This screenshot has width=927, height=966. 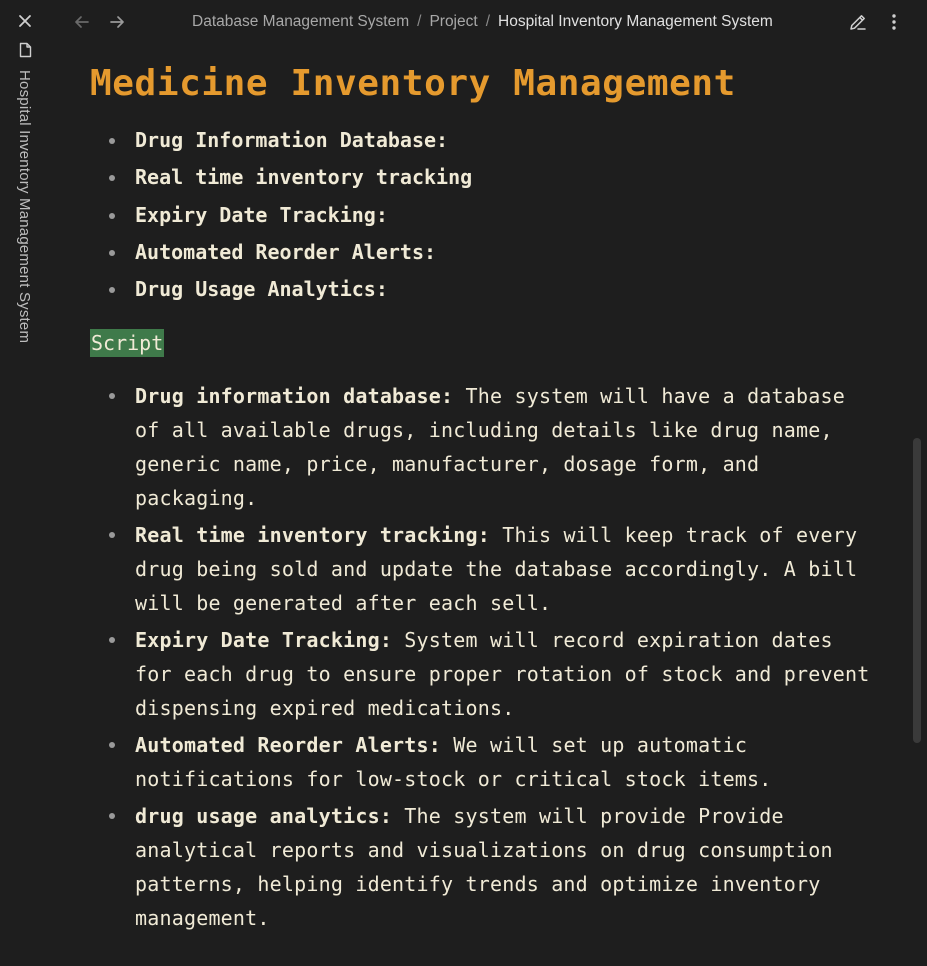 What do you see at coordinates (485, 252) in the screenshot?
I see `list-item: Automated Reorder Alerts:` at bounding box center [485, 252].